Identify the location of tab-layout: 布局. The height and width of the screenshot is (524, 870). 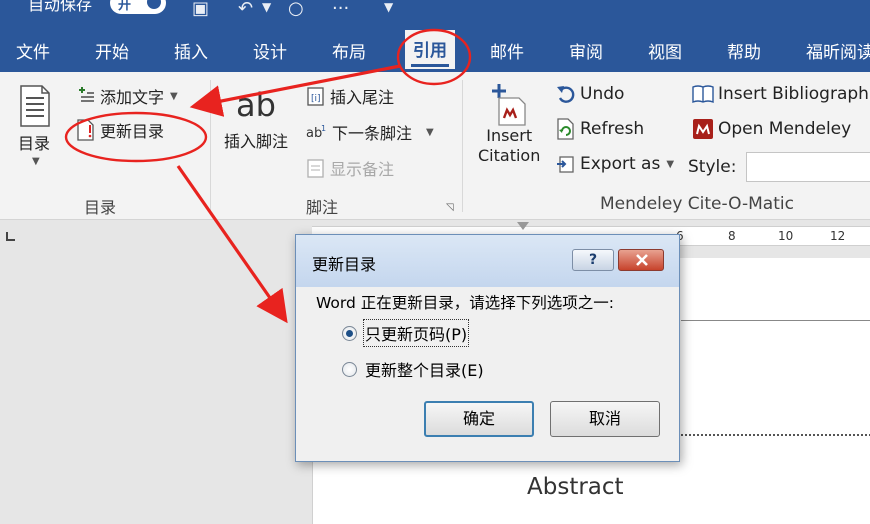
(349, 50).